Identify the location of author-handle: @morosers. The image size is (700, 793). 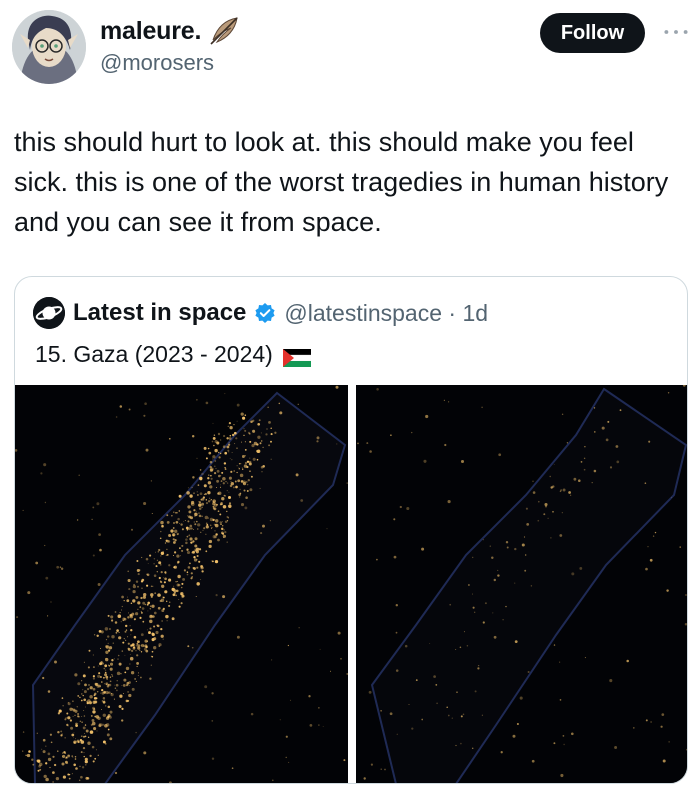
(157, 63).